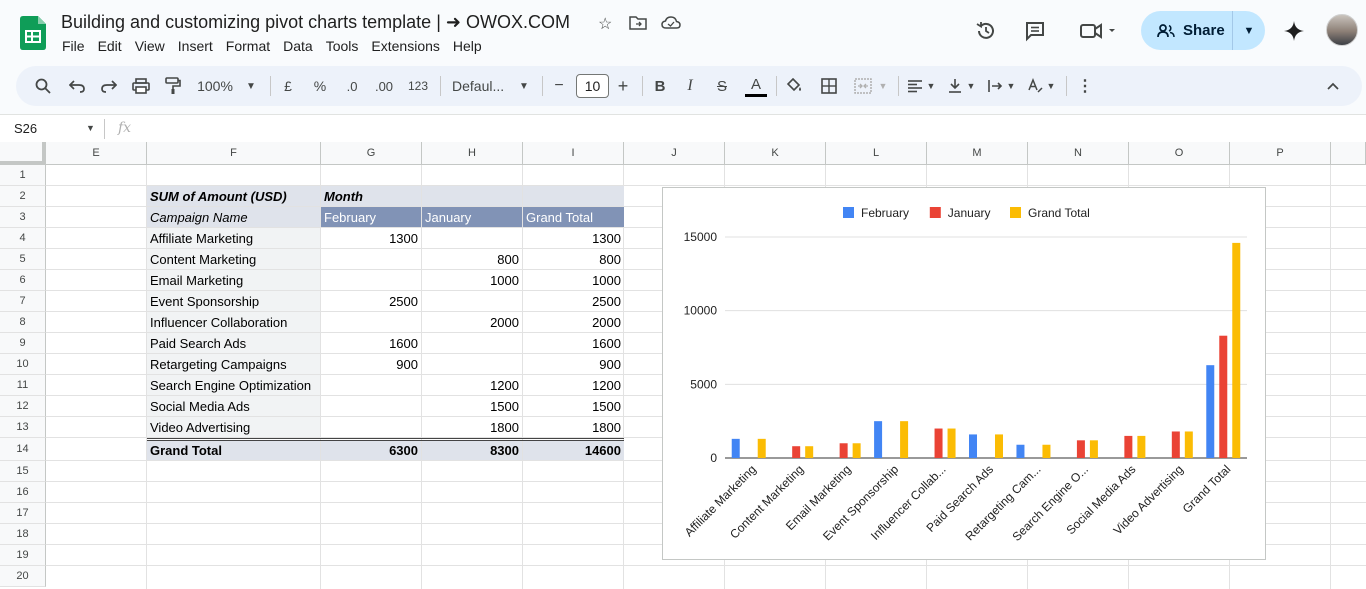 Image resolution: width=1366 pixels, height=589 pixels. What do you see at coordinates (23, 471) in the screenshot?
I see `row-header: 15` at bounding box center [23, 471].